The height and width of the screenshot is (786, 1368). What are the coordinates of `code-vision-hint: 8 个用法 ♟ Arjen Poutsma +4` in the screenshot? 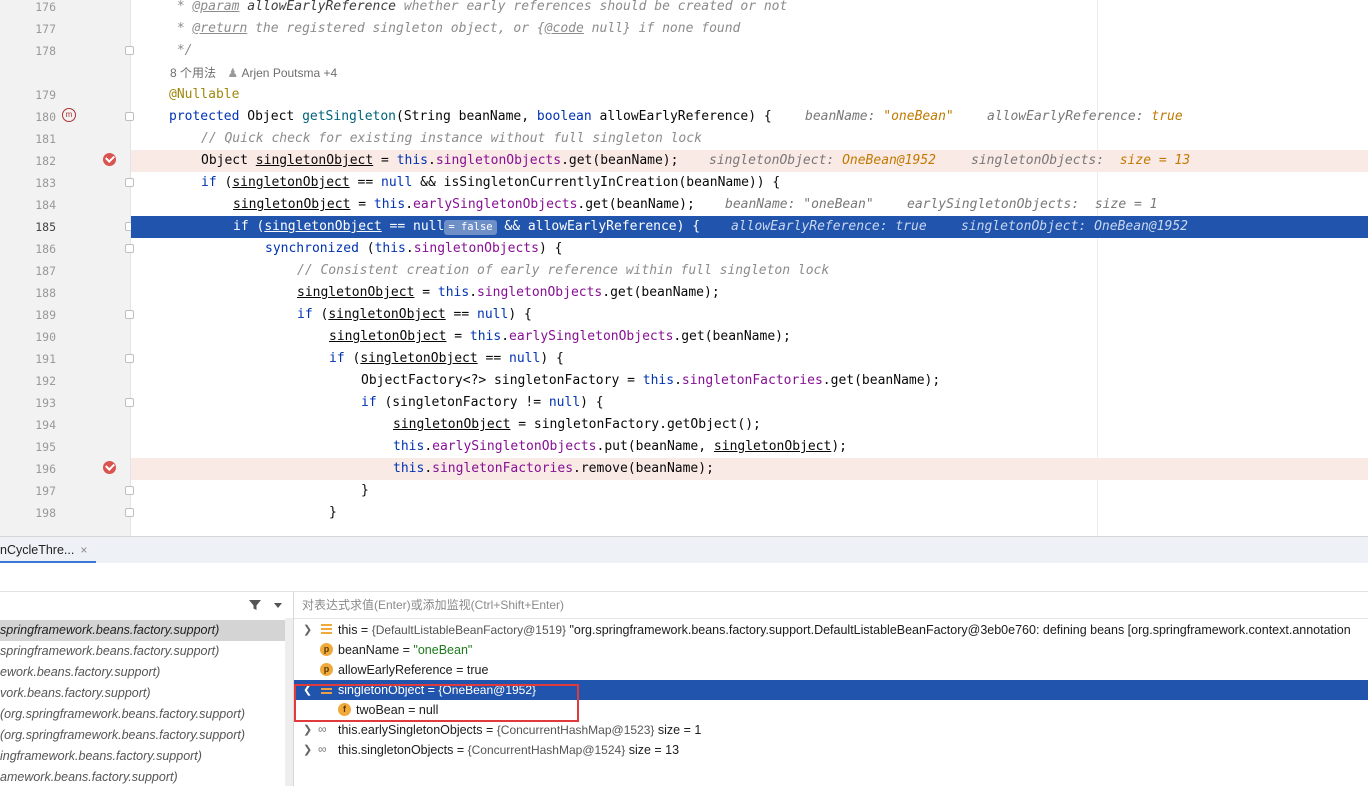 It's located at (253, 73).